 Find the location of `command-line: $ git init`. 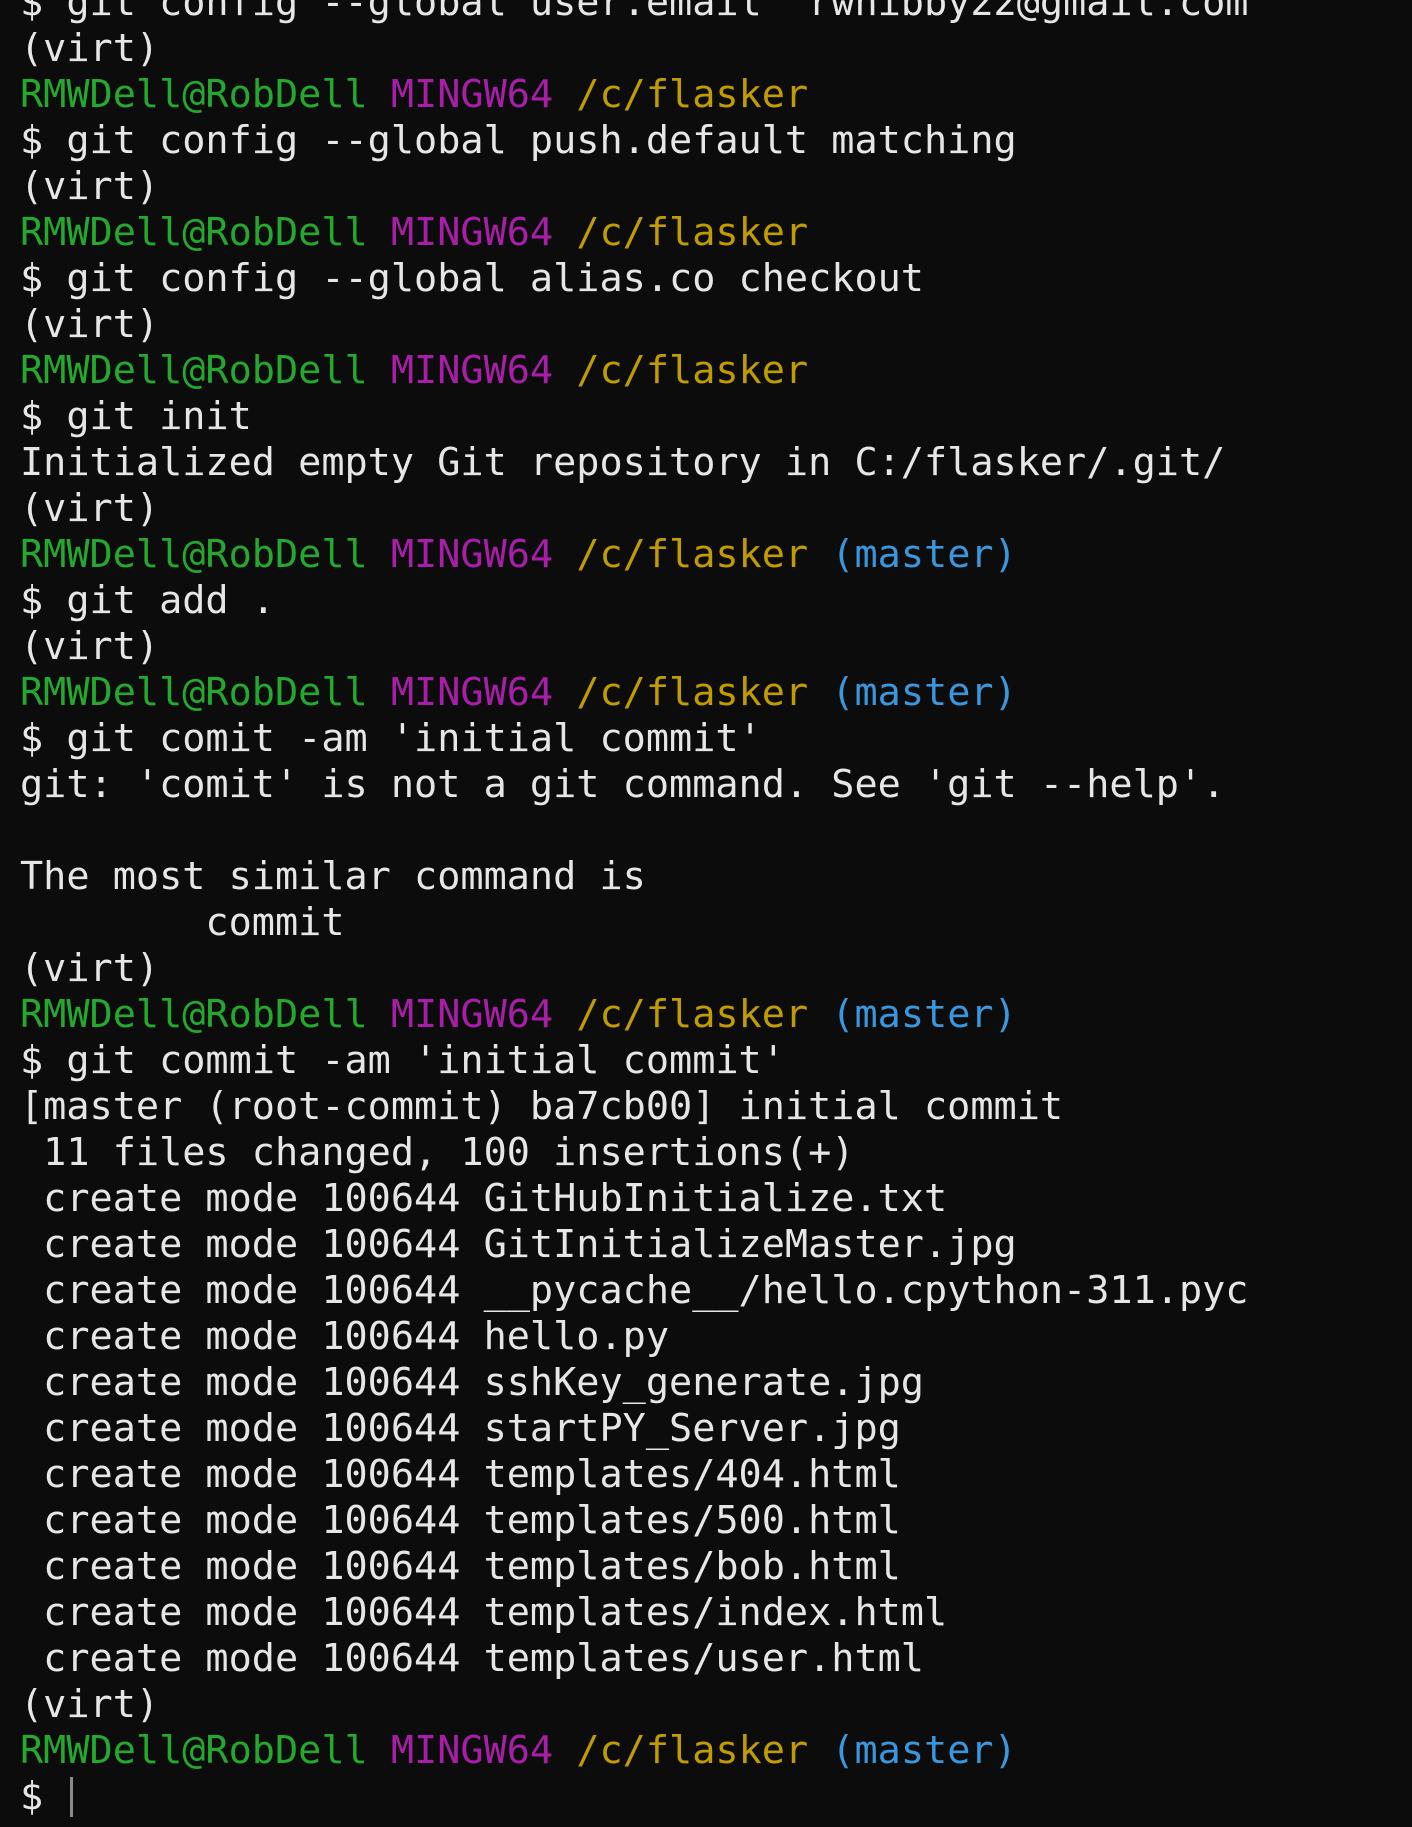

command-line: $ git init is located at coordinates (136, 416).